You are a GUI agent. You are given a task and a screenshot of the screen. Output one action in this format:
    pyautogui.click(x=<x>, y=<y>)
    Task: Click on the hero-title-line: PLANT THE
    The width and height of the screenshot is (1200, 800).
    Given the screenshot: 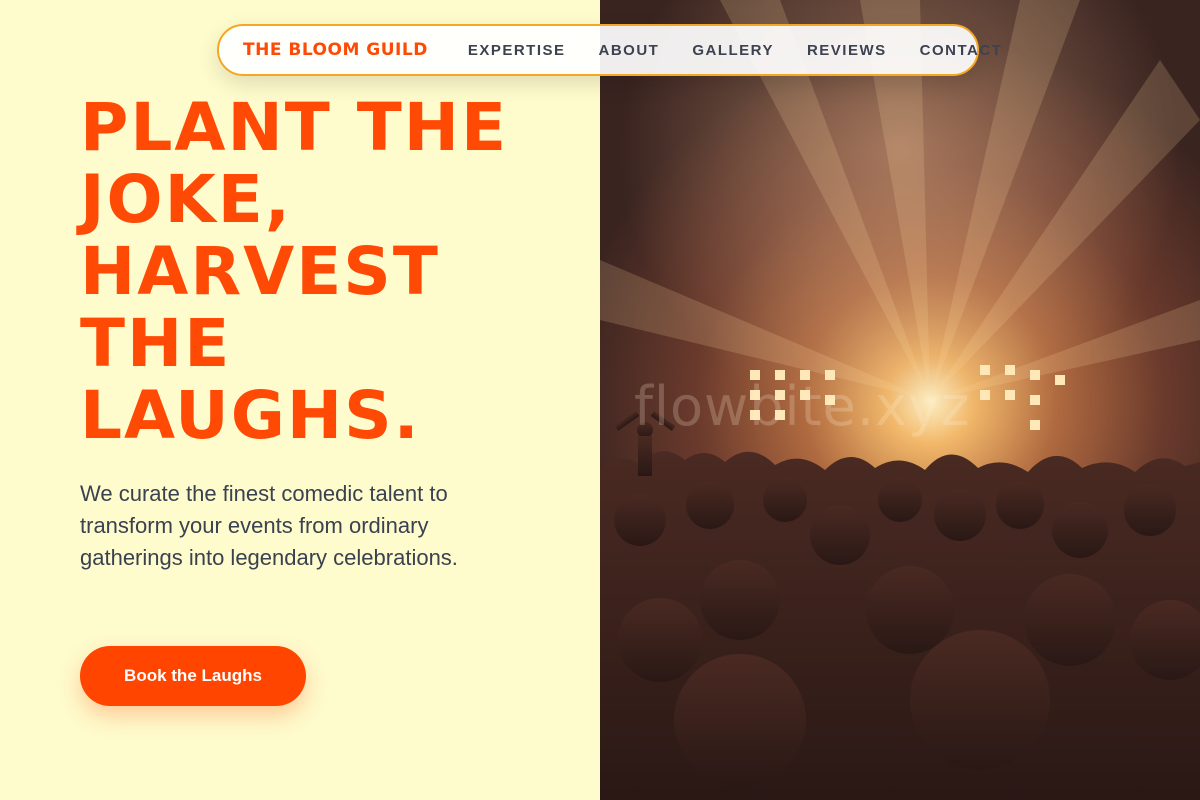 What is the action you would take?
    pyautogui.click(x=294, y=127)
    